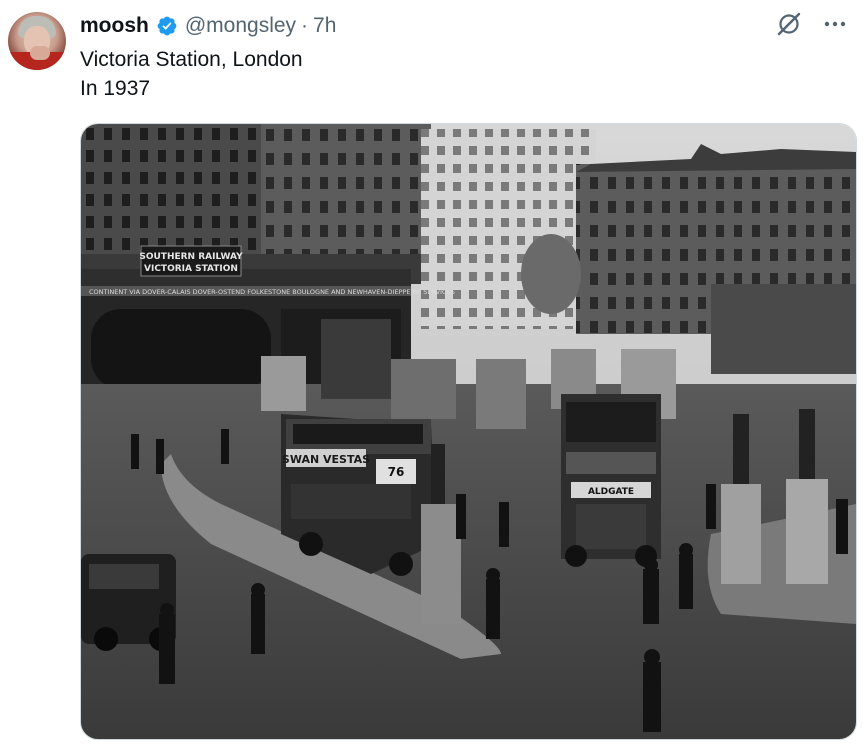 Image resolution: width=863 pixels, height=747 pixels. Describe the element at coordinates (396, 472) in the screenshot. I see `bus-route-number: 76` at that location.